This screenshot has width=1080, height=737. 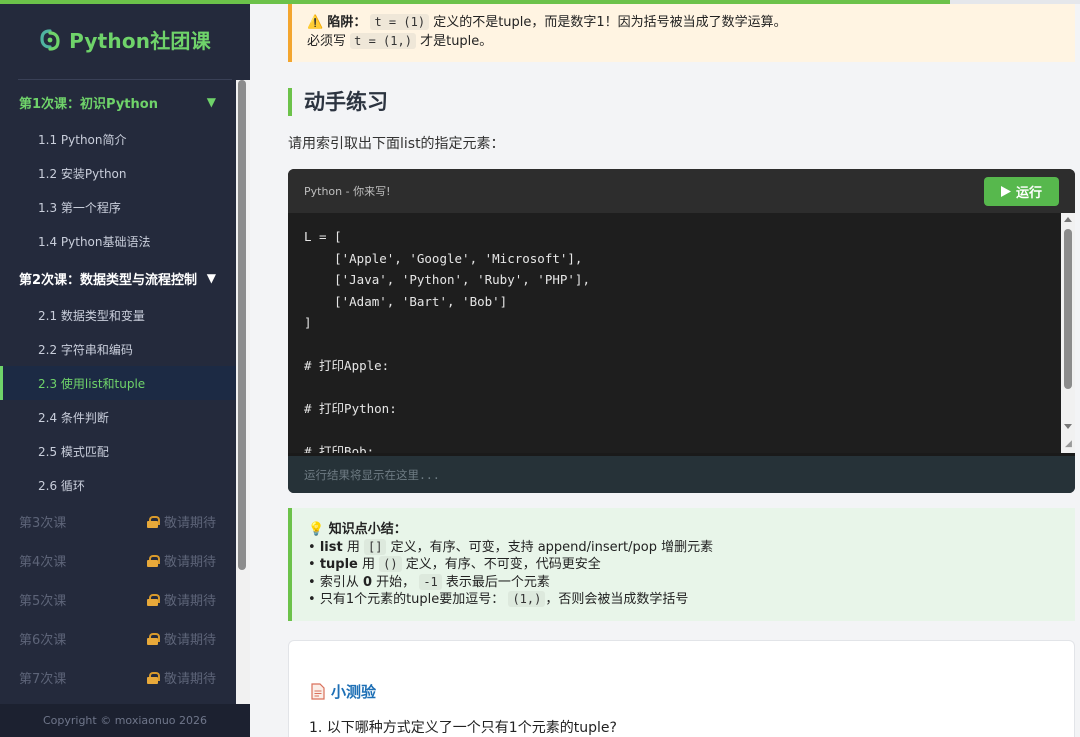 I want to click on inline-code: t = (1), so click(x=400, y=22).